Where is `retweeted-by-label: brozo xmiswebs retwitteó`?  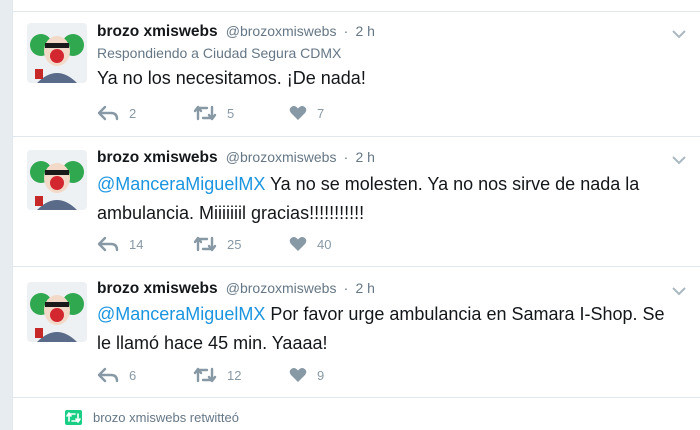
retweeted-by-label: brozo xmiswebs retwitteó is located at coordinates (166, 417).